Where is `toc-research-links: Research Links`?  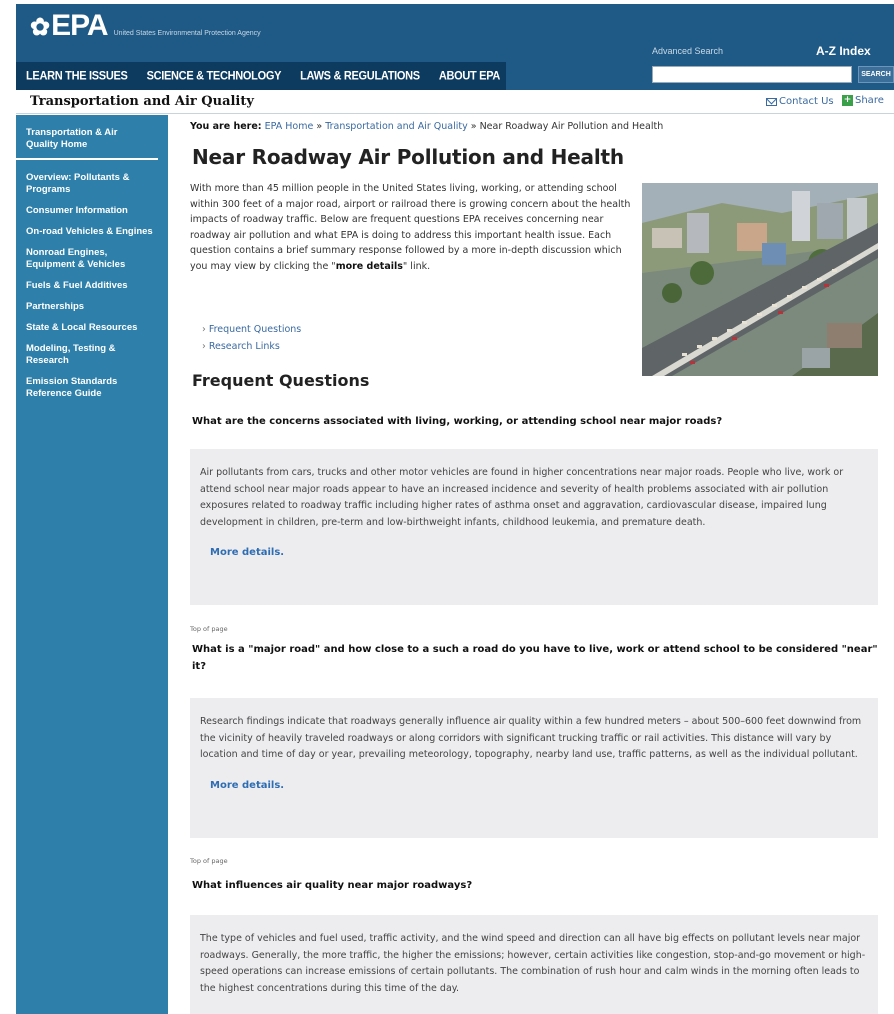 toc-research-links: Research Links is located at coordinates (251, 346).